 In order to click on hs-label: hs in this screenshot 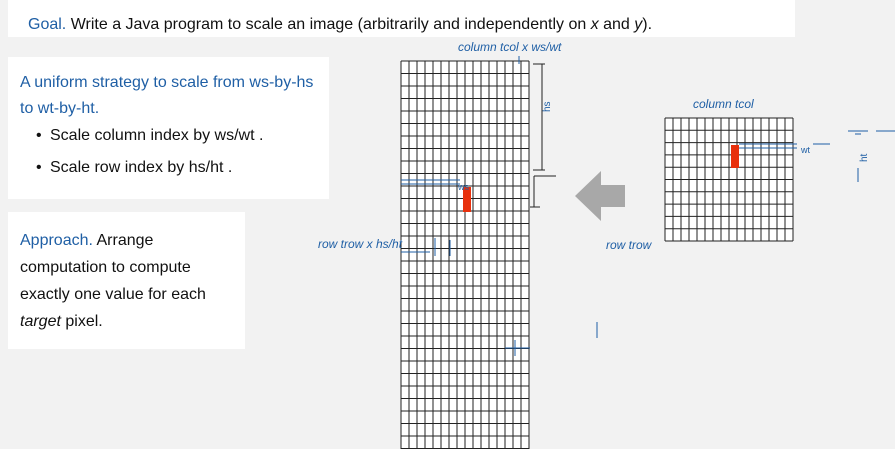, I will do `click(547, 106)`.